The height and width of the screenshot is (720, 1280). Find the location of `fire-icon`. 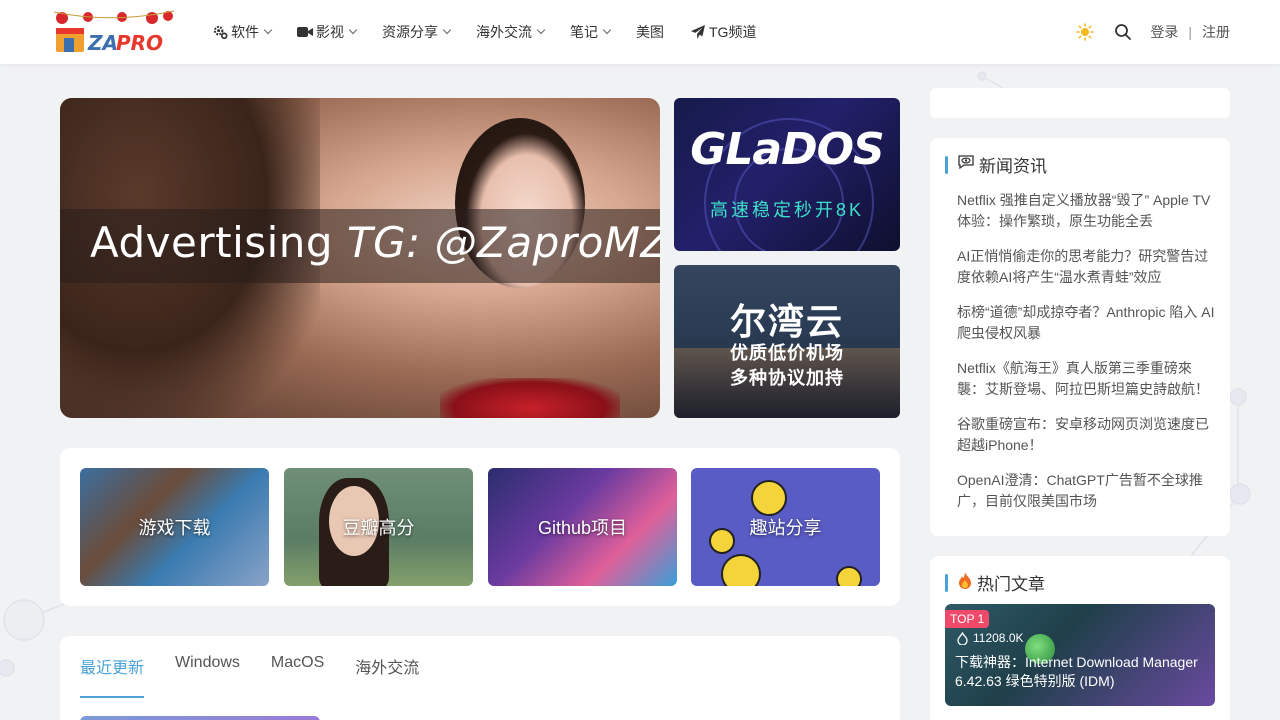

fire-icon is located at coordinates (965, 582).